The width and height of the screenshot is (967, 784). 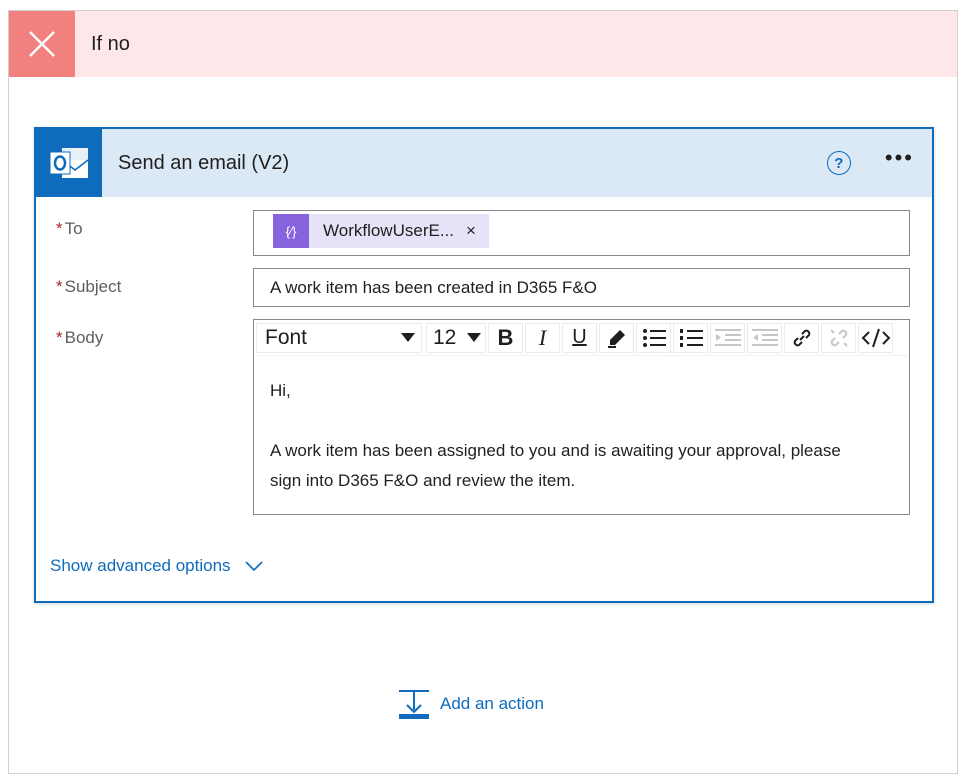 What do you see at coordinates (484, 163) in the screenshot?
I see `action-card-header: Send an email (V2) ? •••` at bounding box center [484, 163].